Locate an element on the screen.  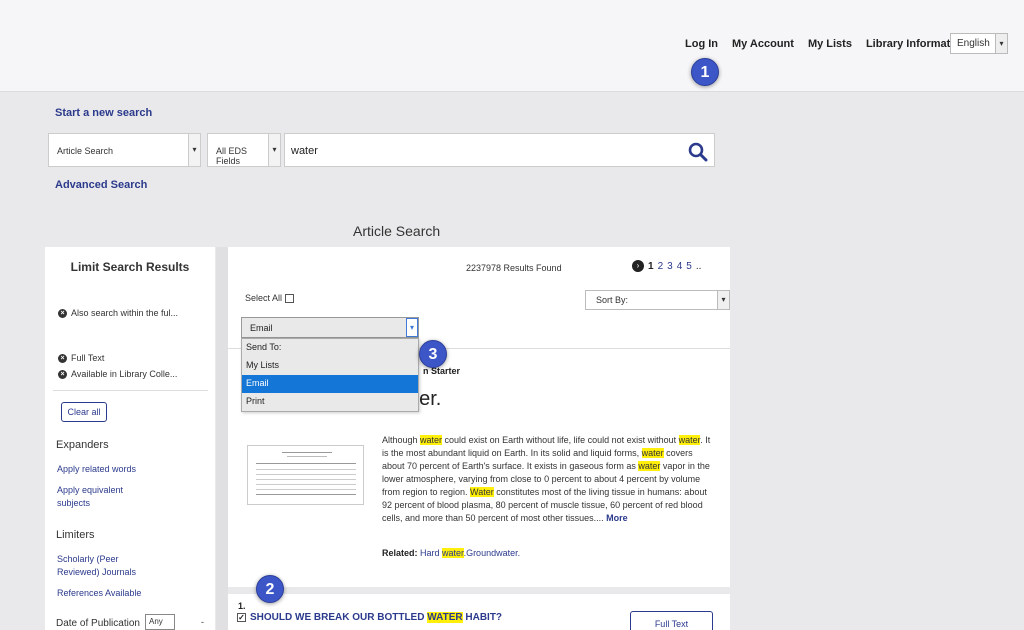
search-query: water is located at coordinates (304, 151).